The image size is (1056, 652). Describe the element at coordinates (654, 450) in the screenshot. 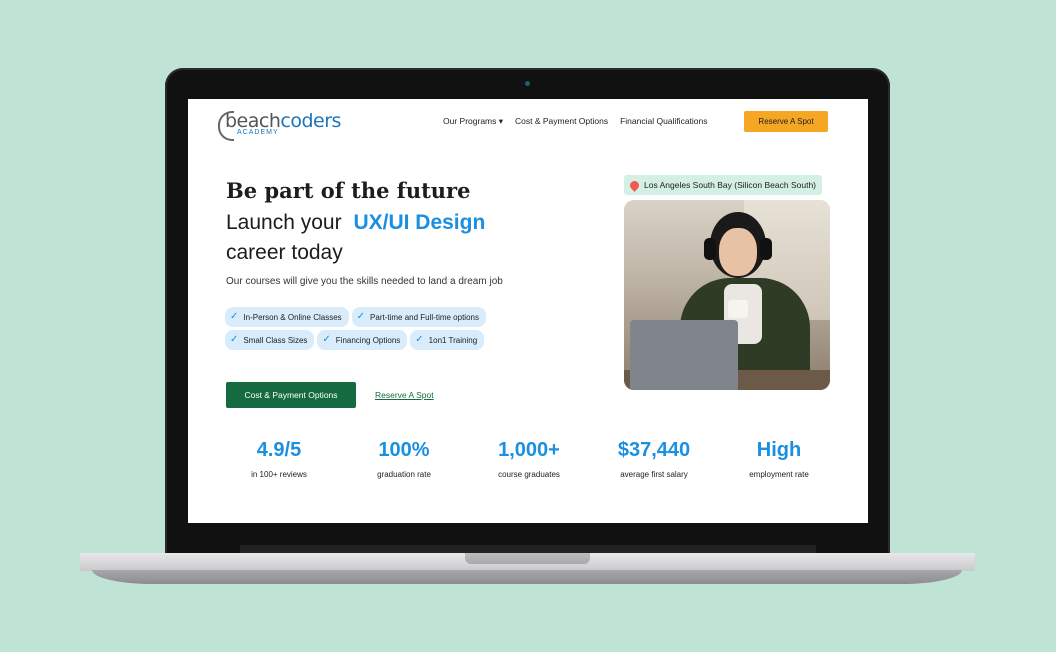

I see `stat-value: $37,440` at that location.